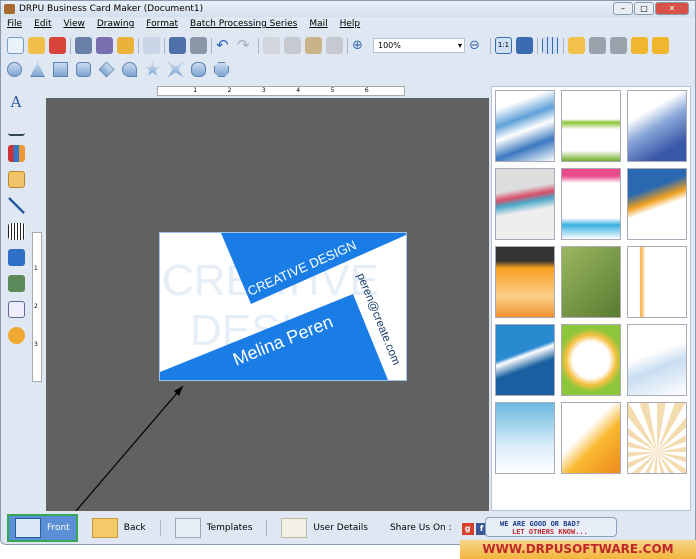  Describe the element at coordinates (151, 45) in the screenshot. I see `properties-icon` at that location.